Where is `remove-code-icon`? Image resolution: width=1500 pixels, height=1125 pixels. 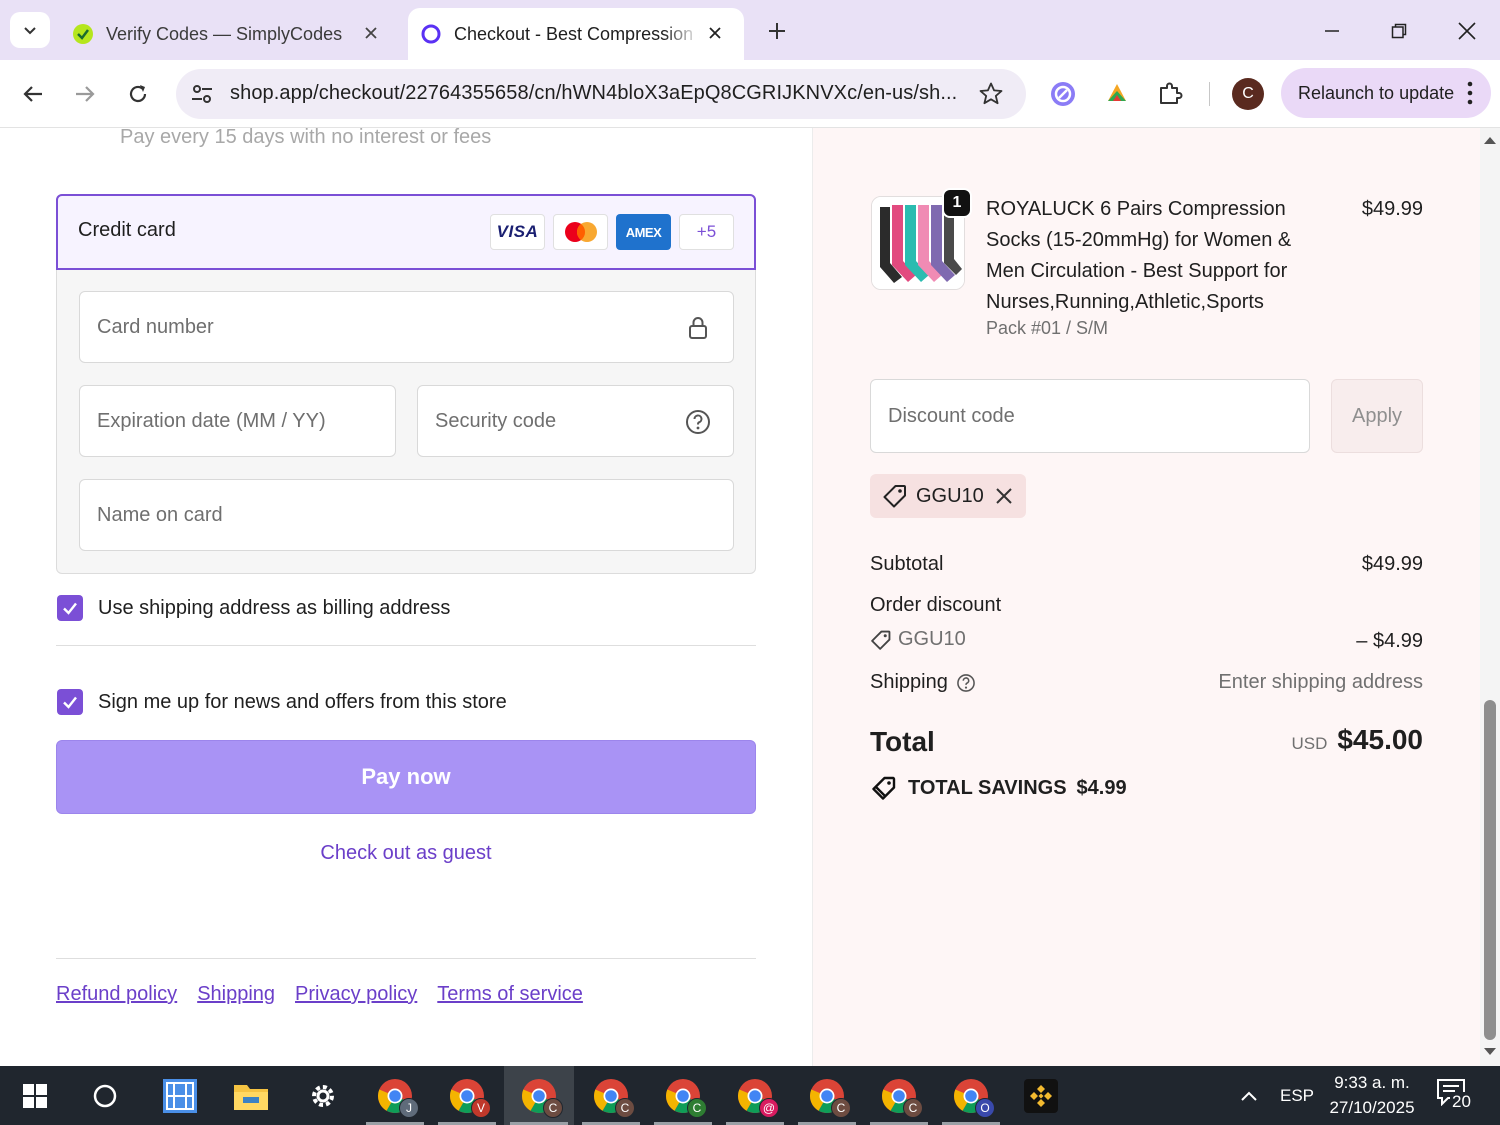
remove-code-icon is located at coordinates (1004, 496).